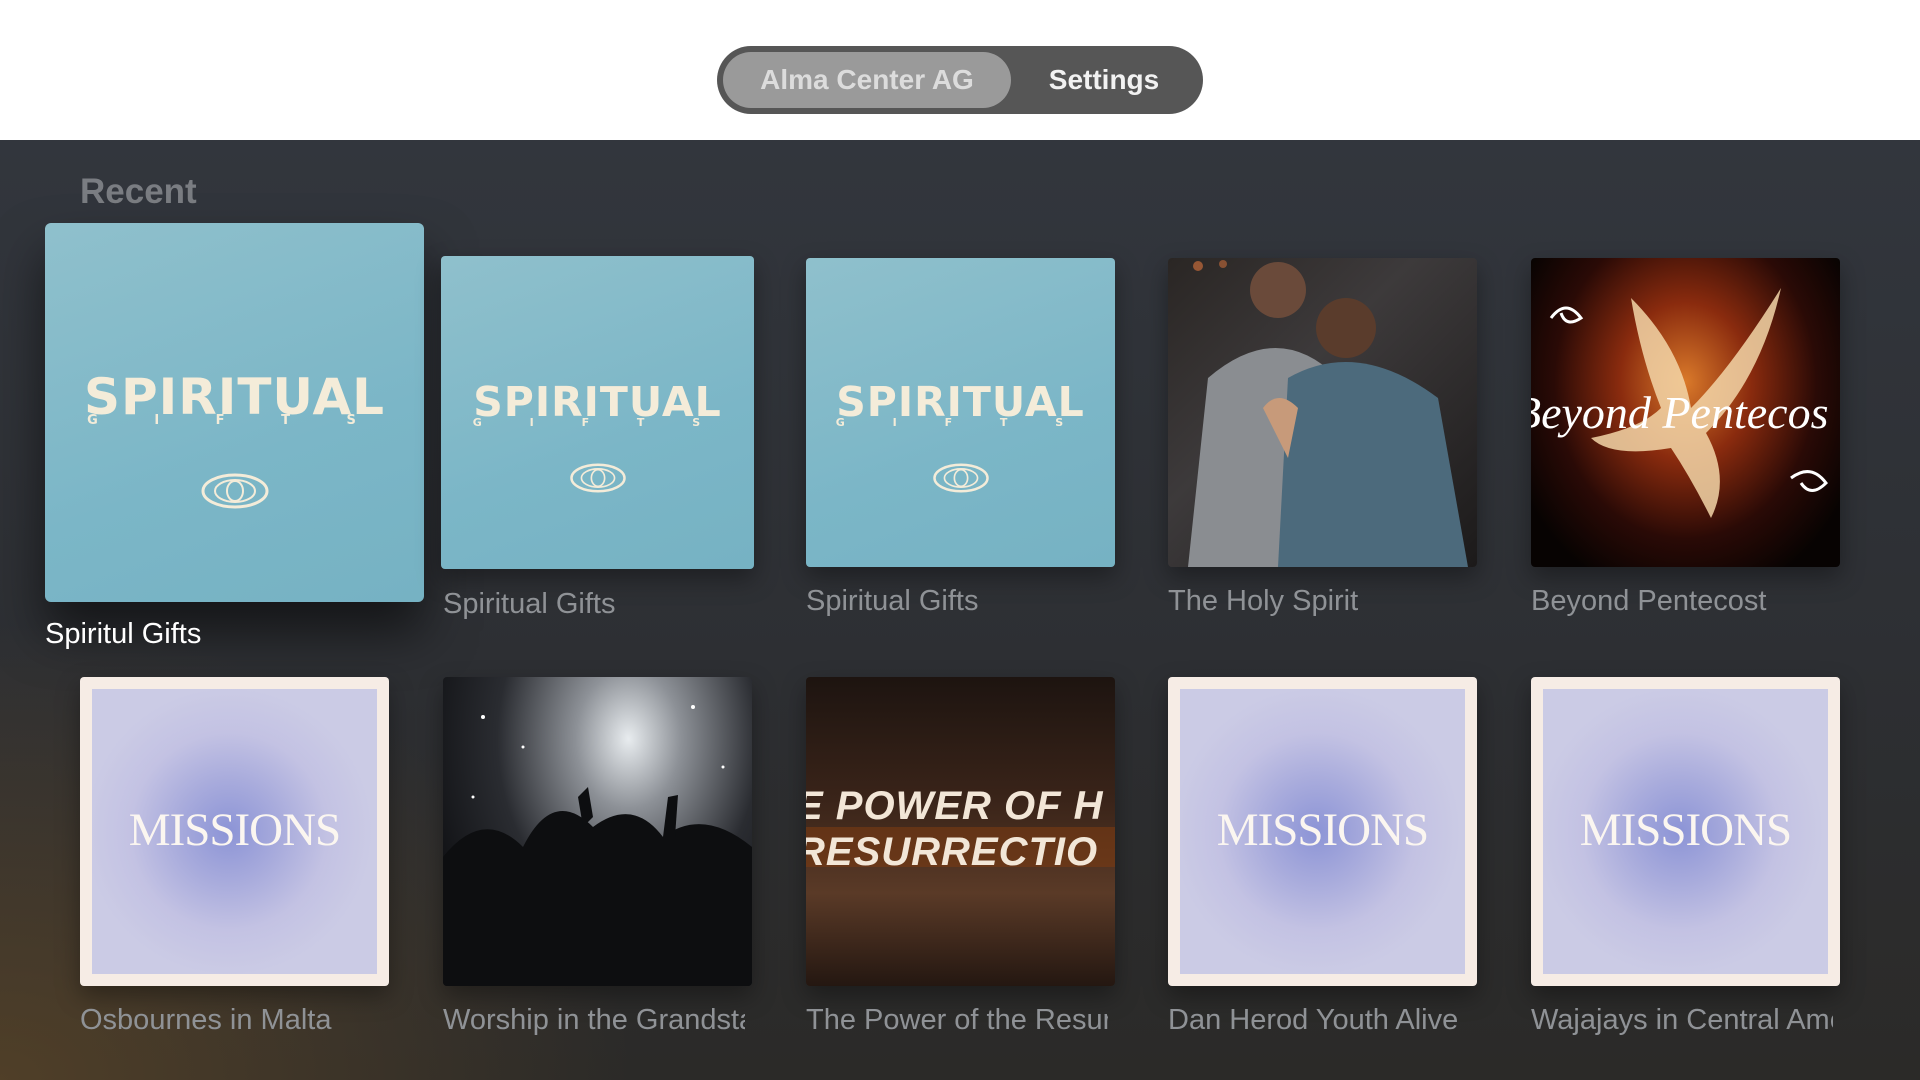 The image size is (1920, 1080). What do you see at coordinates (138, 191) in the screenshot?
I see `section-title: Recent` at bounding box center [138, 191].